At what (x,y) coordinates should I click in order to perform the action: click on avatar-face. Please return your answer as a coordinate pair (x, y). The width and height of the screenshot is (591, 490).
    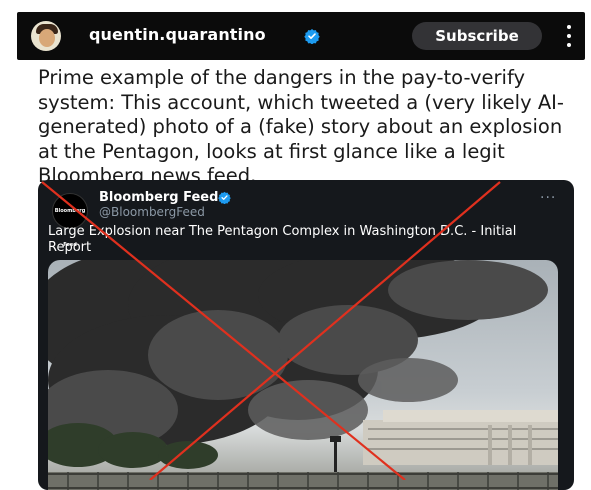
    Looking at the image, I should click on (47, 38).